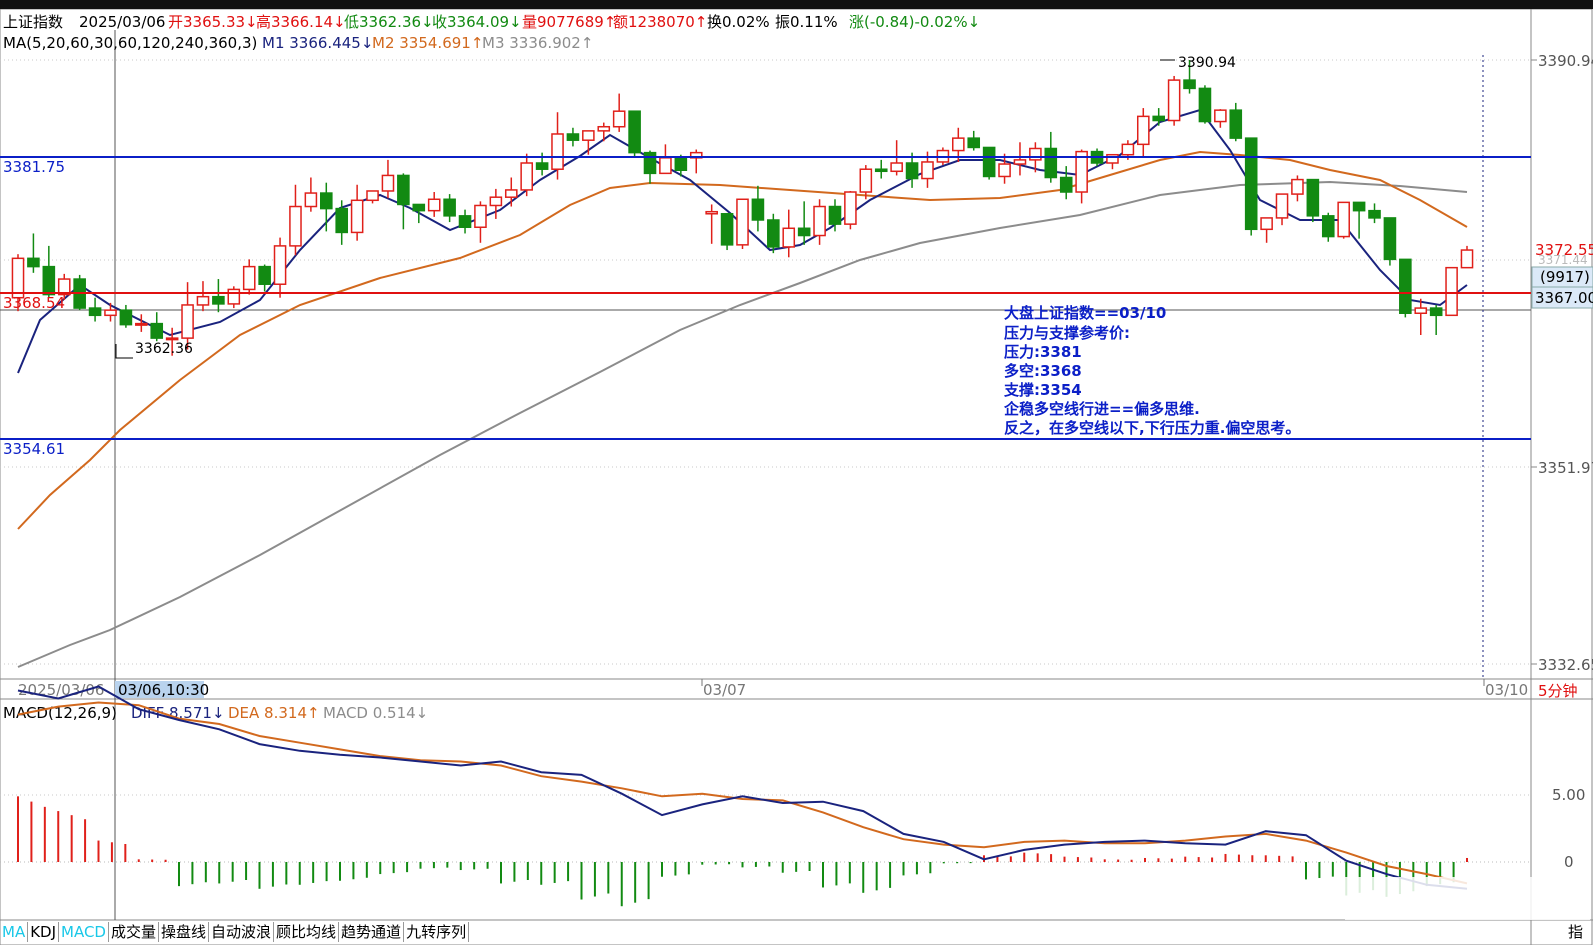 The image size is (1593, 949). What do you see at coordinates (1575, 932) in the screenshot?
I see `indicator-tab-right: 指` at bounding box center [1575, 932].